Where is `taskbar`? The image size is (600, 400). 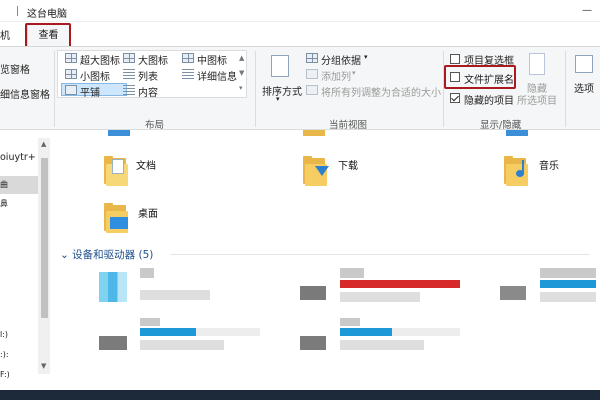
taskbar is located at coordinates (300, 395).